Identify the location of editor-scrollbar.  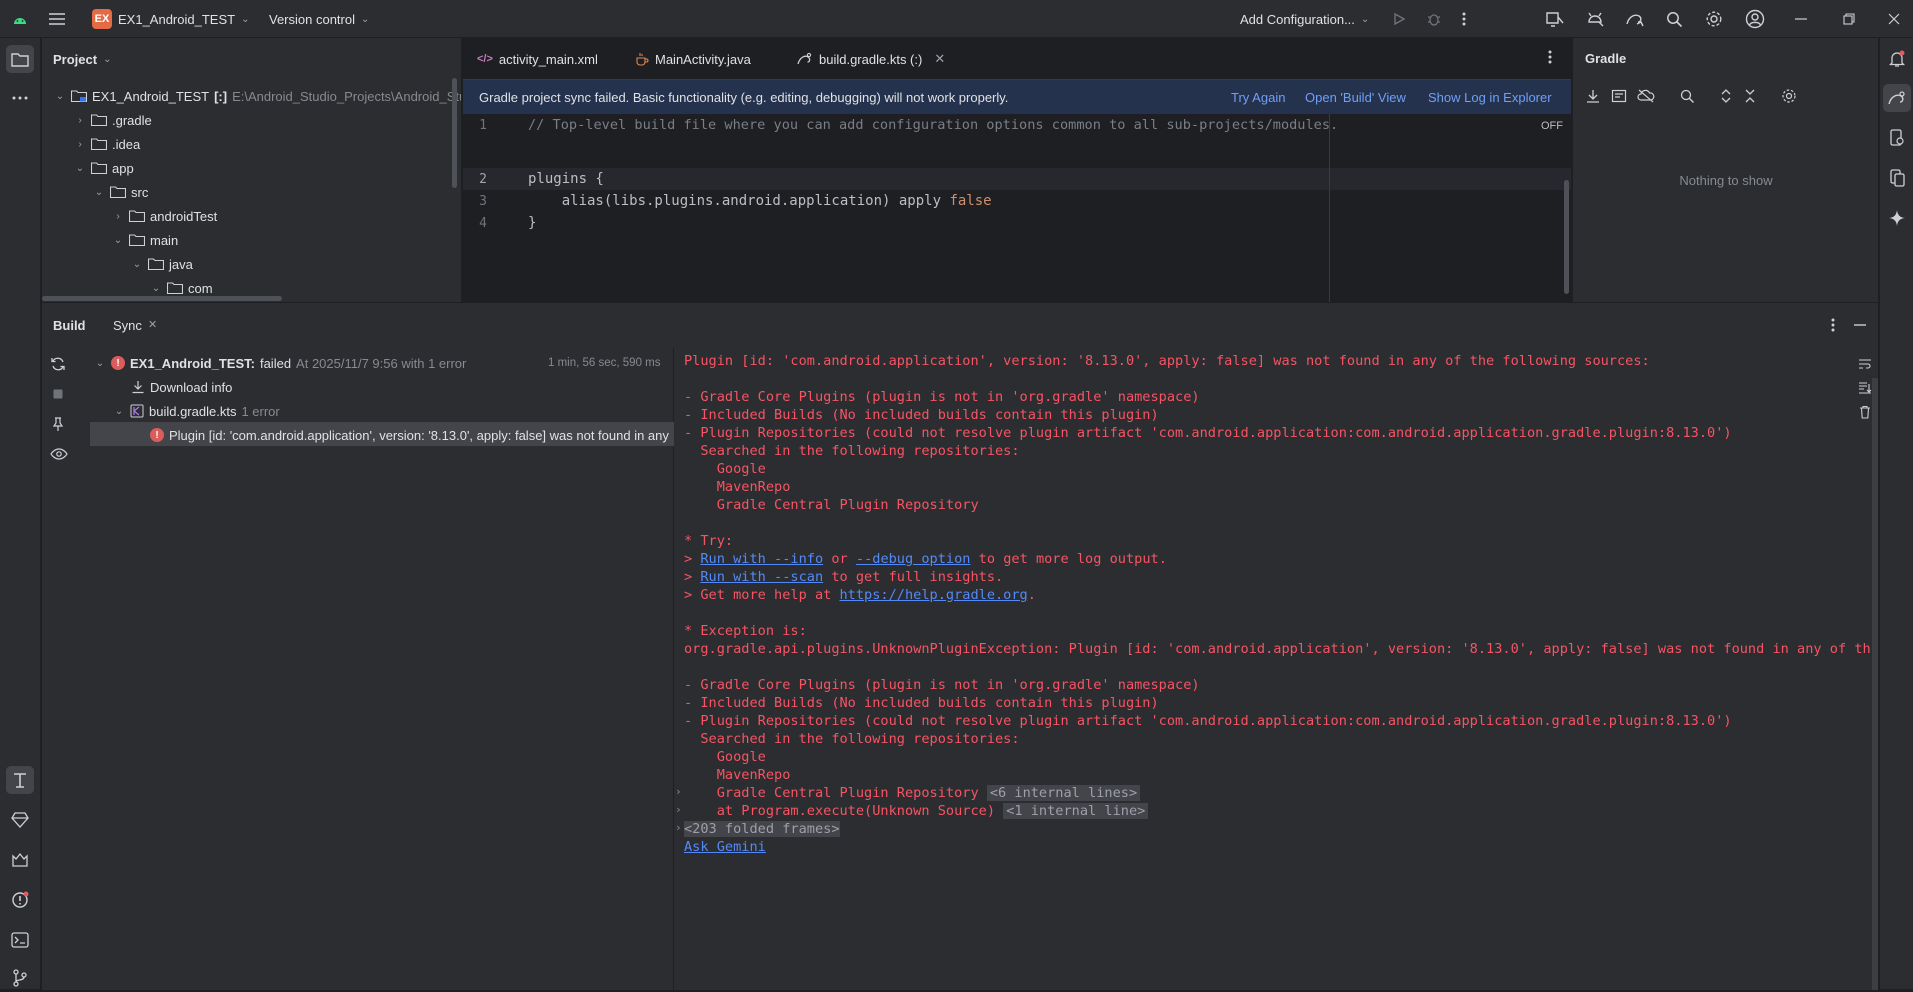
(1566, 237).